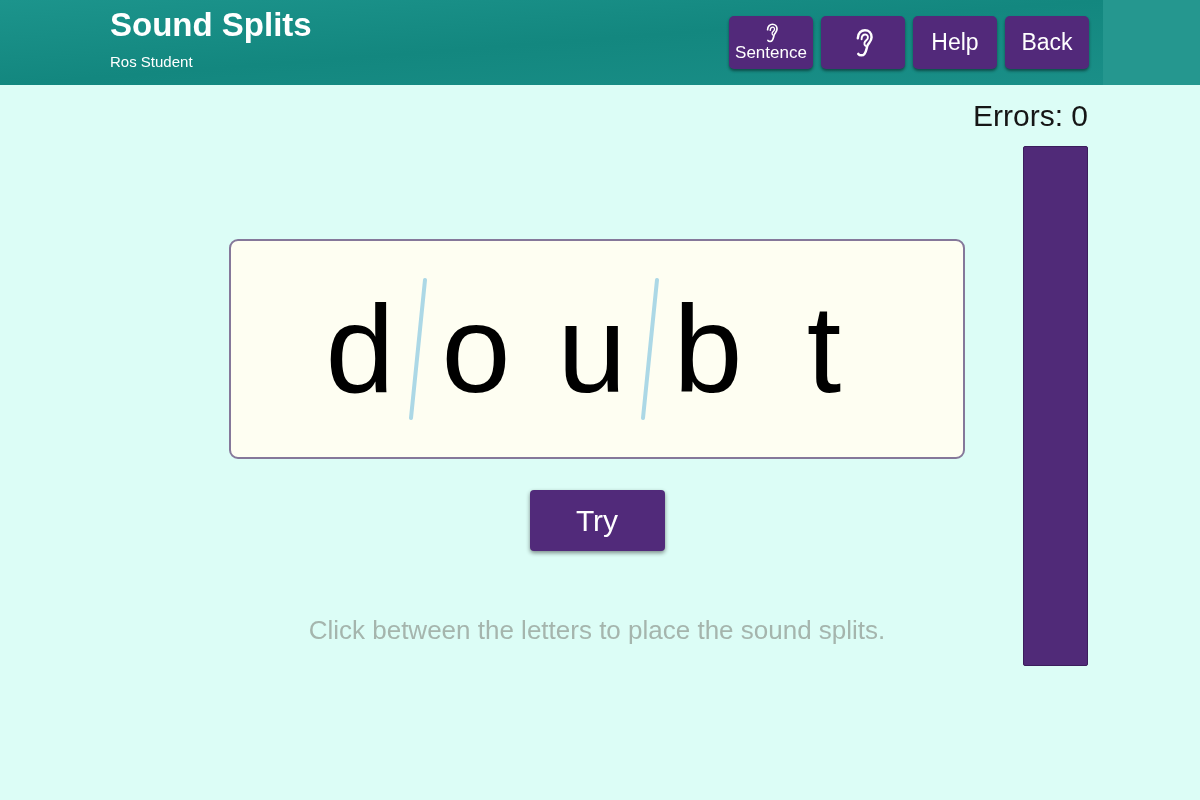 The width and height of the screenshot is (1200, 800). Describe the element at coordinates (824, 349) in the screenshot. I see `word-letter: t` at that location.